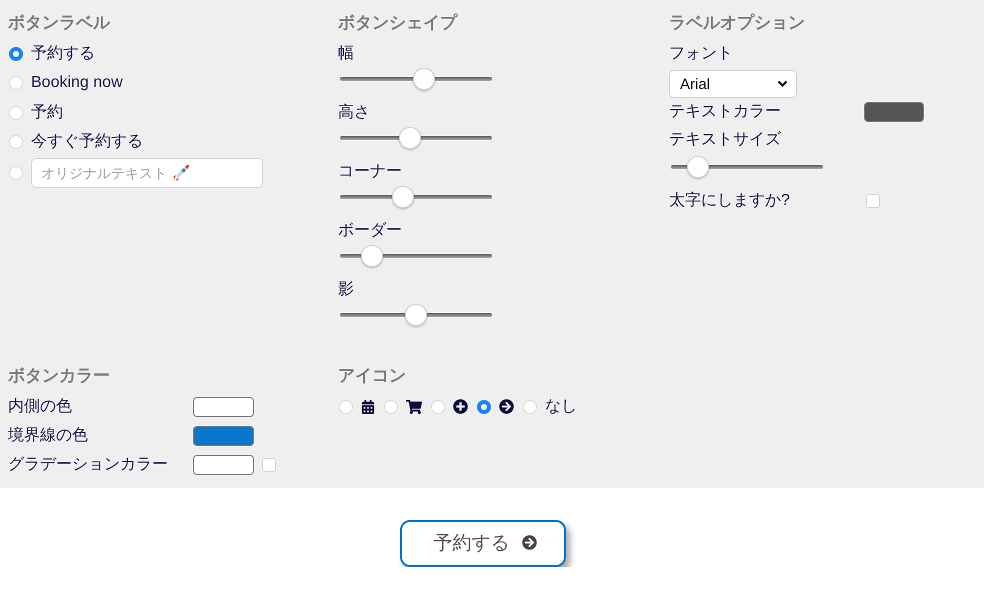 The image size is (984, 600). What do you see at coordinates (414, 406) in the screenshot?
I see `cart-icon` at bounding box center [414, 406].